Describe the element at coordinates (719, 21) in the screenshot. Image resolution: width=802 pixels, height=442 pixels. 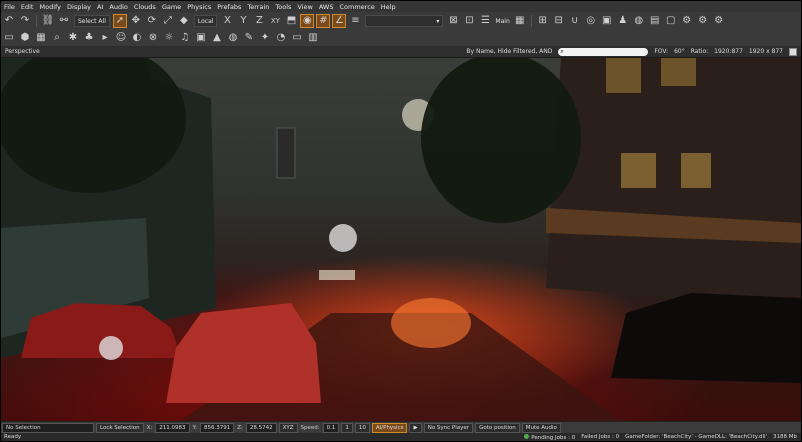
I see `gear-icon: ⚙` at that location.